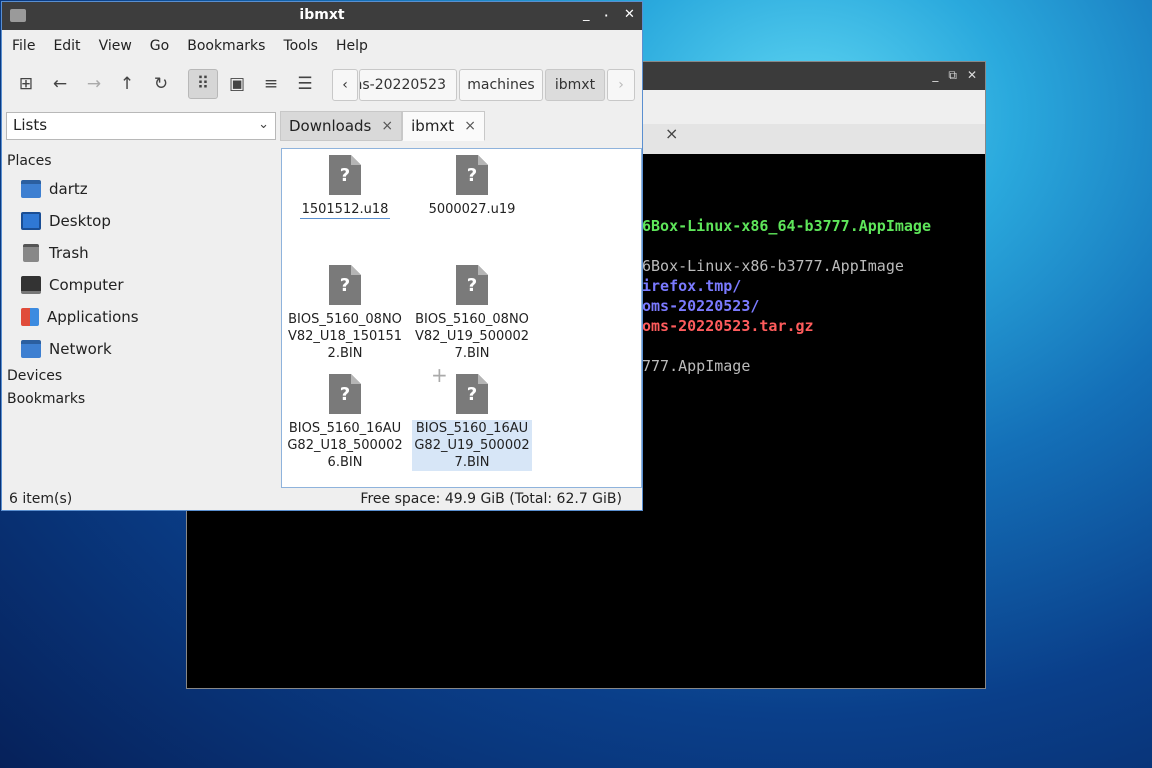  I want to click on menubar: File Edit View Go Bookmarks Tools Help, so click(322, 46).